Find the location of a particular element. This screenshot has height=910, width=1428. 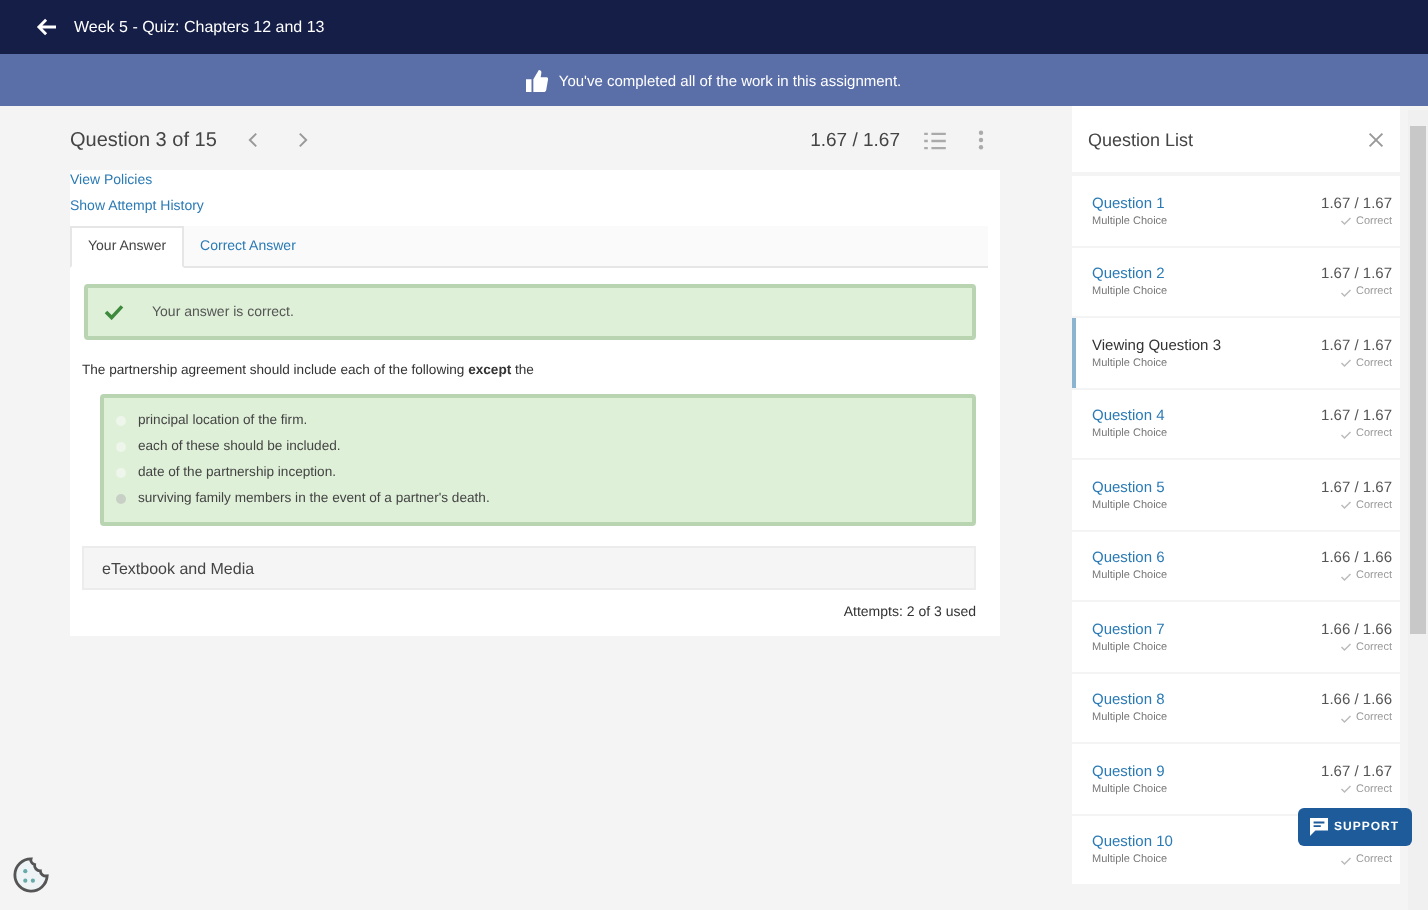

list-icon is located at coordinates (935, 140).